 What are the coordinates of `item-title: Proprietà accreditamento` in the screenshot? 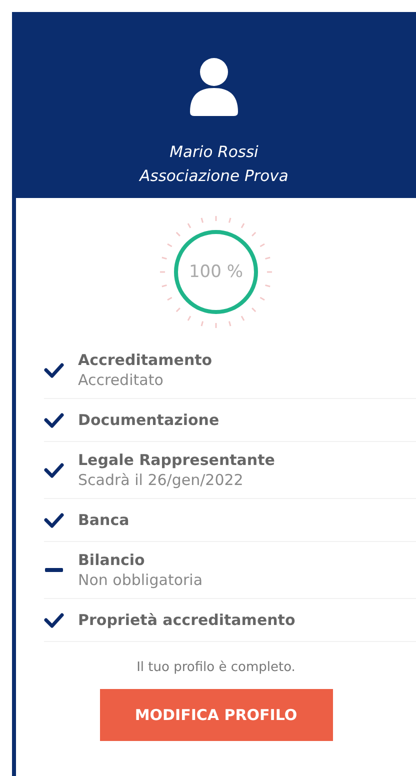 It's located at (187, 620).